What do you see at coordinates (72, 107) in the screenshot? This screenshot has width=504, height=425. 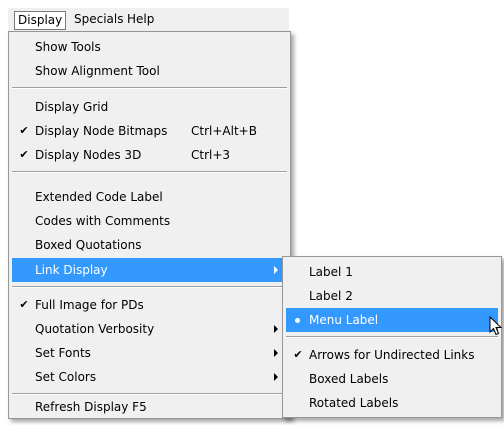 I see `menu-item-label: Display Grid` at bounding box center [72, 107].